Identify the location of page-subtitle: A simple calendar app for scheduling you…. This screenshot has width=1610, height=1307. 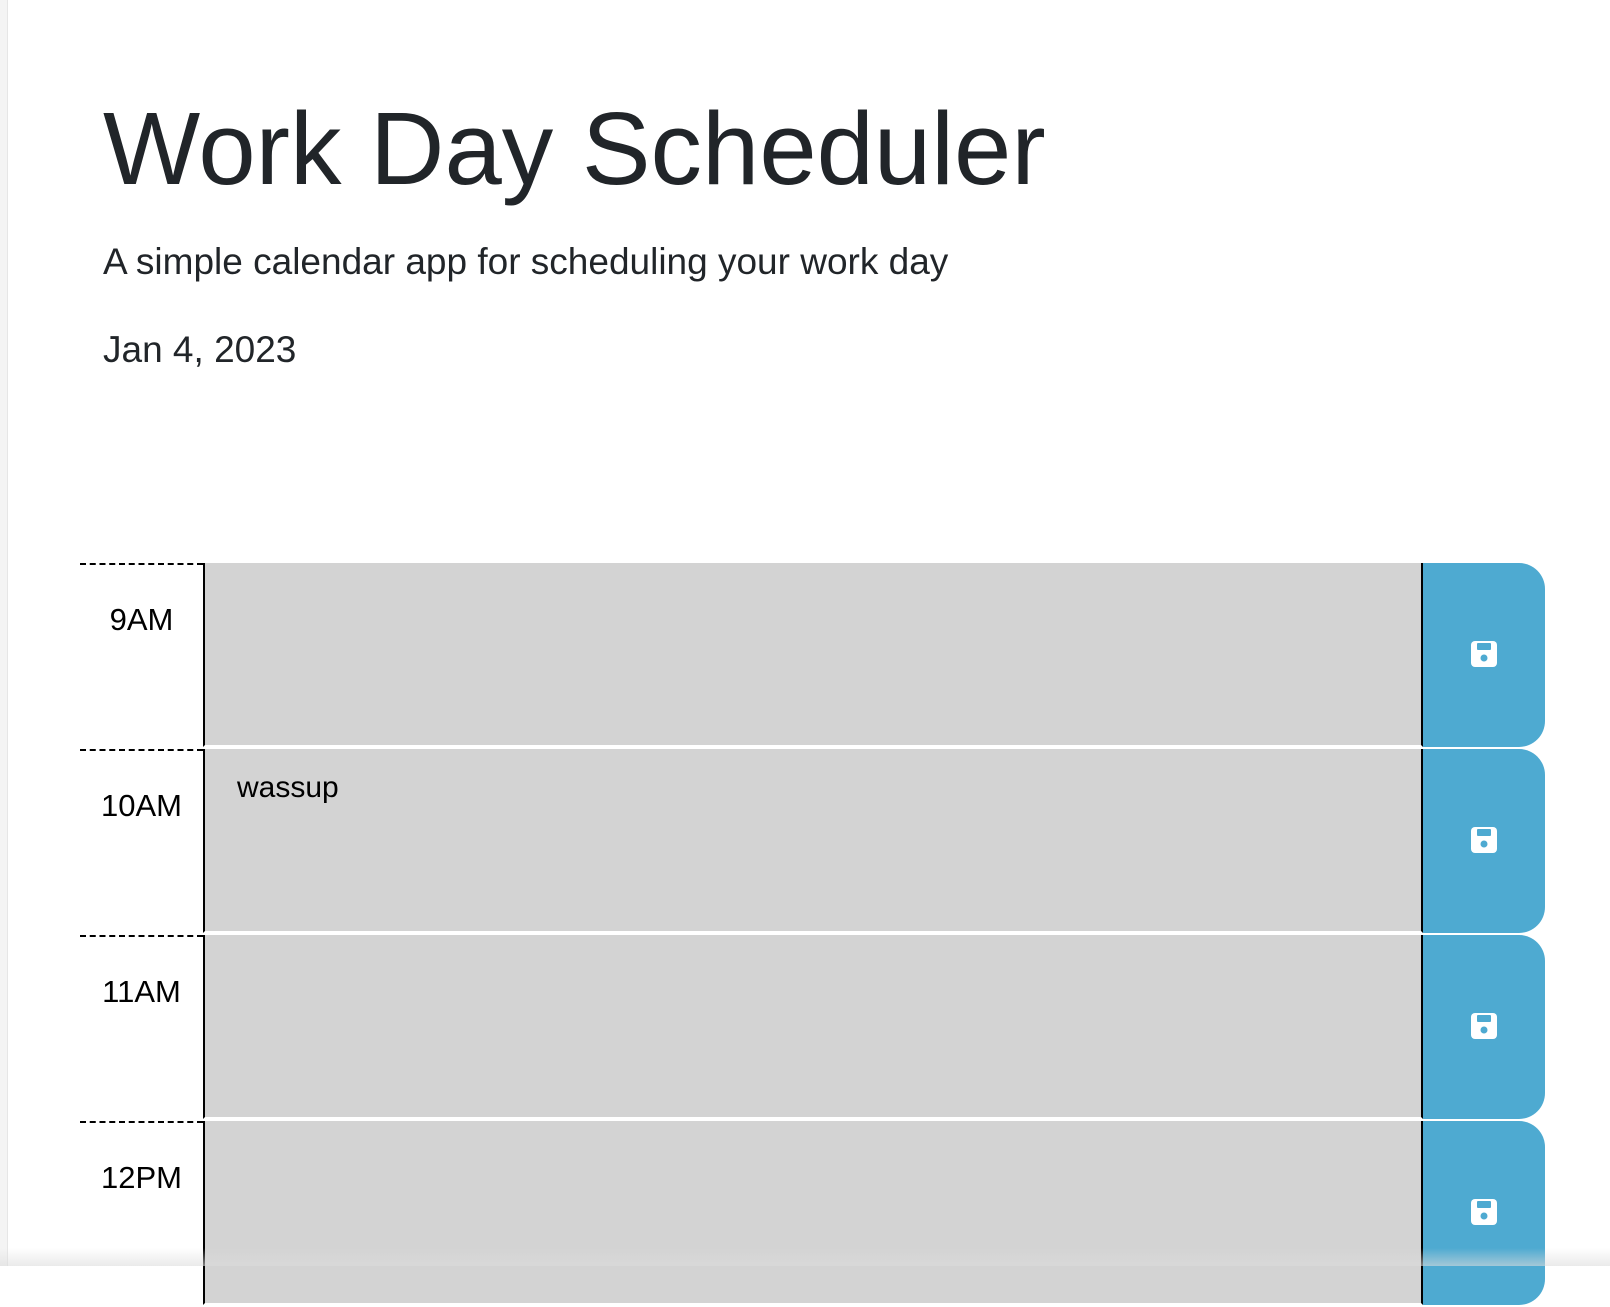
(526, 262).